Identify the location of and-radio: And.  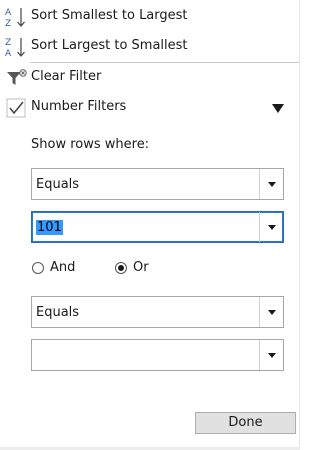
(53, 267).